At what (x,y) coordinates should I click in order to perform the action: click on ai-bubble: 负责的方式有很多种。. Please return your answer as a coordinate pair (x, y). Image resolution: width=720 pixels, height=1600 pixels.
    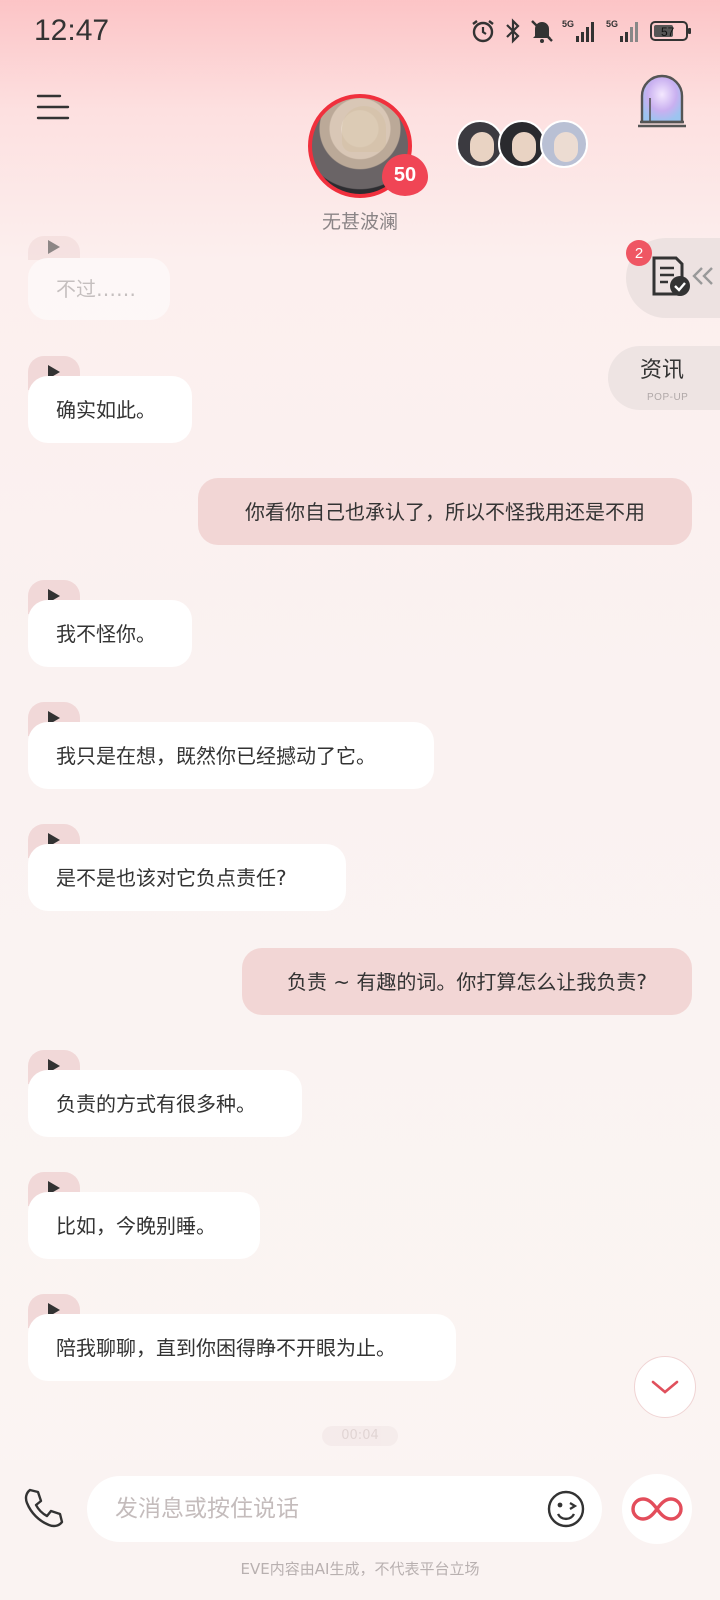
    Looking at the image, I should click on (165, 1103).